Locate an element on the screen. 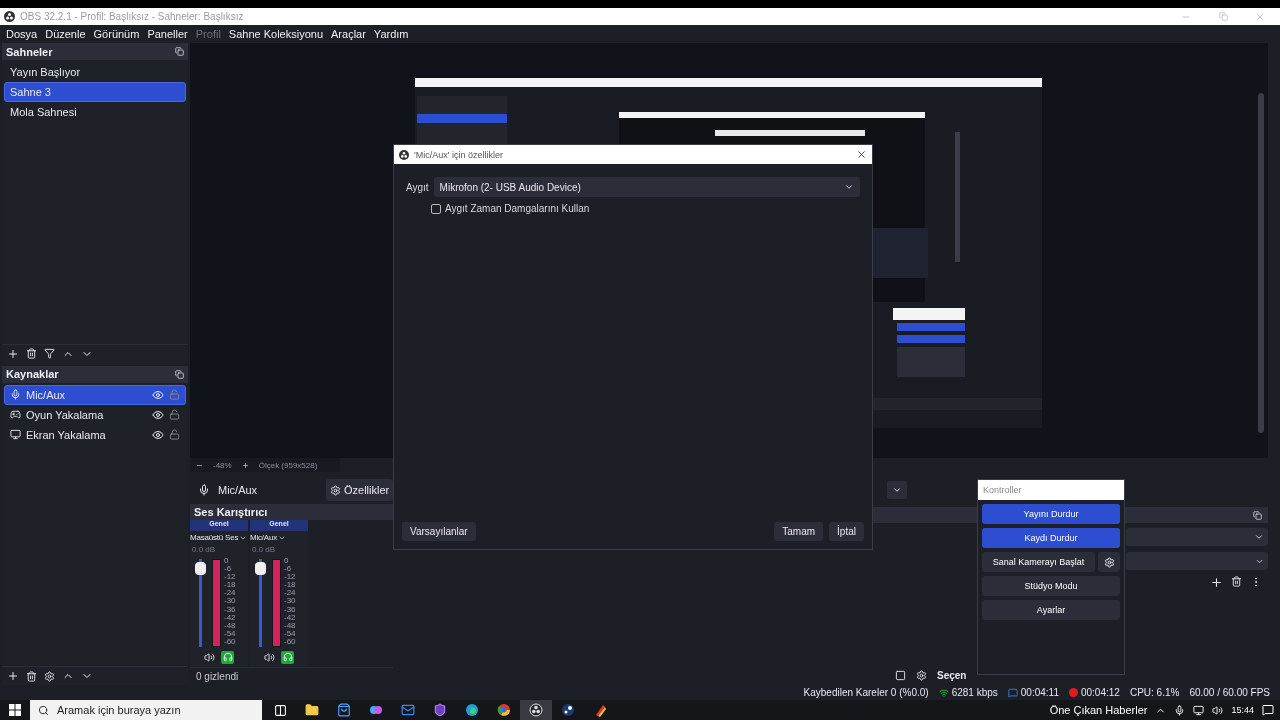 This screenshot has width=1280, height=720. scale-label: Ölçek (959x528) is located at coordinates (288, 465).